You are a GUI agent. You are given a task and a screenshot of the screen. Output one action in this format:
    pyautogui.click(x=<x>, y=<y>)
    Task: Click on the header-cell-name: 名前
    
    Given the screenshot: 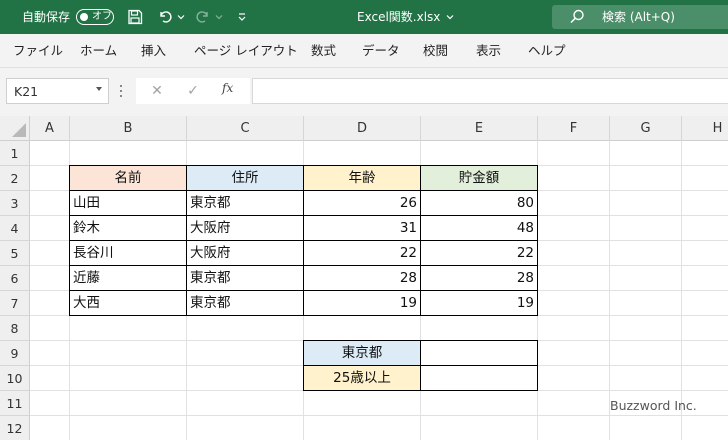 What is the action you would take?
    pyautogui.click(x=128, y=178)
    